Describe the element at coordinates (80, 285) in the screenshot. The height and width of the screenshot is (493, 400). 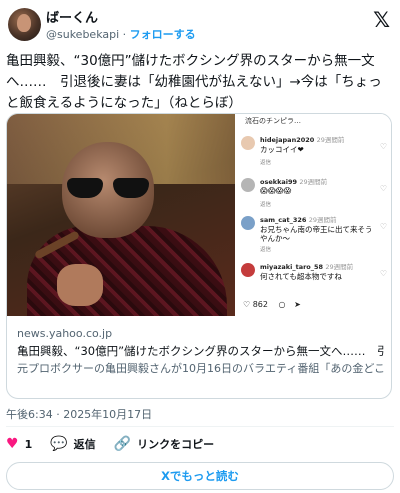
I see `photo-hand` at that location.